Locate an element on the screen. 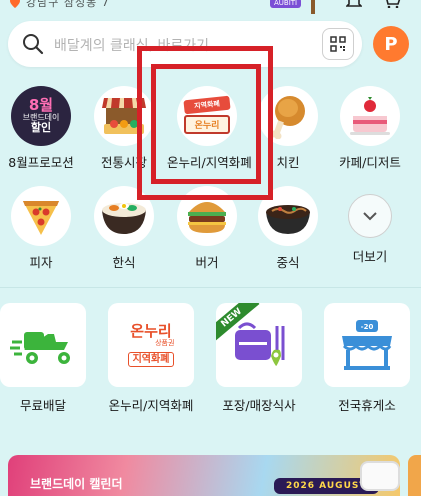 The image size is (421, 496). onnuri-logo-sub: 상품권 is located at coordinates (165, 342).